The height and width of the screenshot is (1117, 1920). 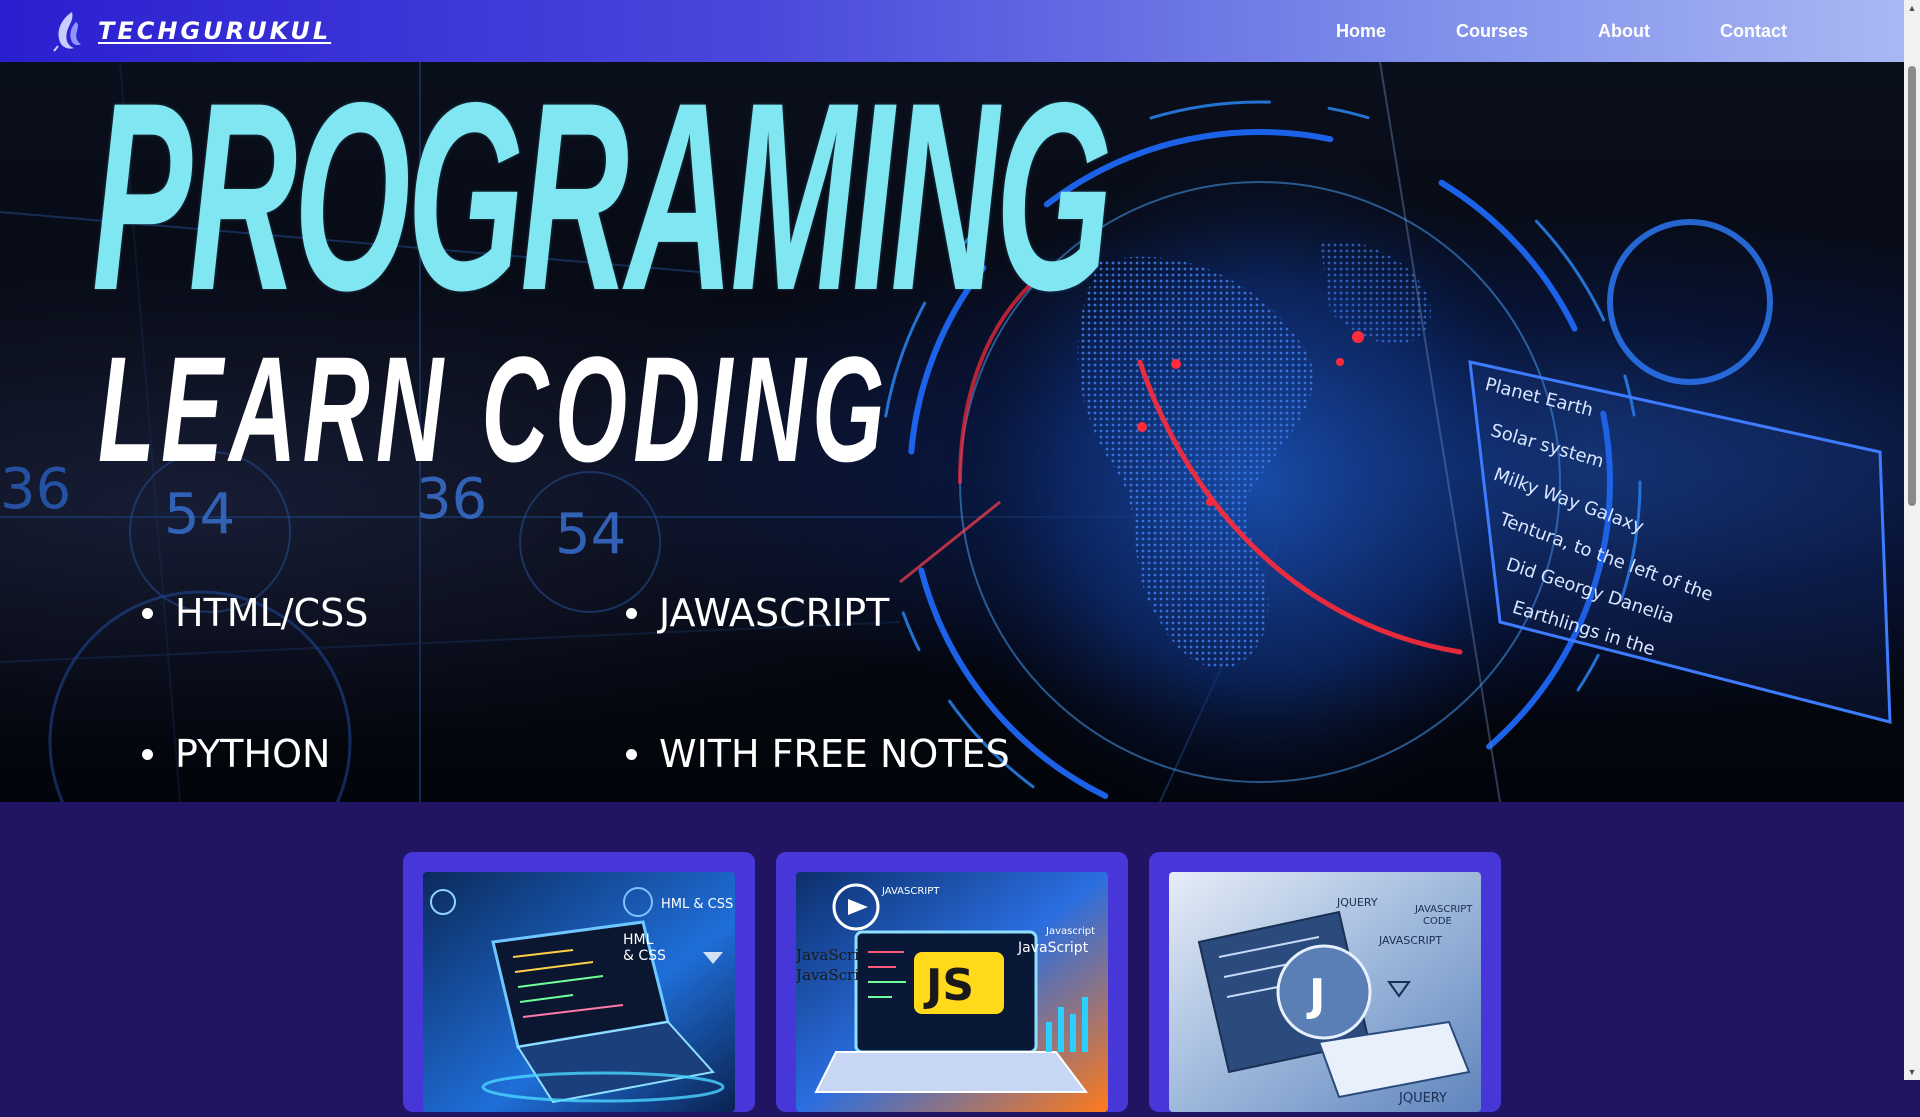 I want to click on hud-number: 54, so click(x=591, y=534).